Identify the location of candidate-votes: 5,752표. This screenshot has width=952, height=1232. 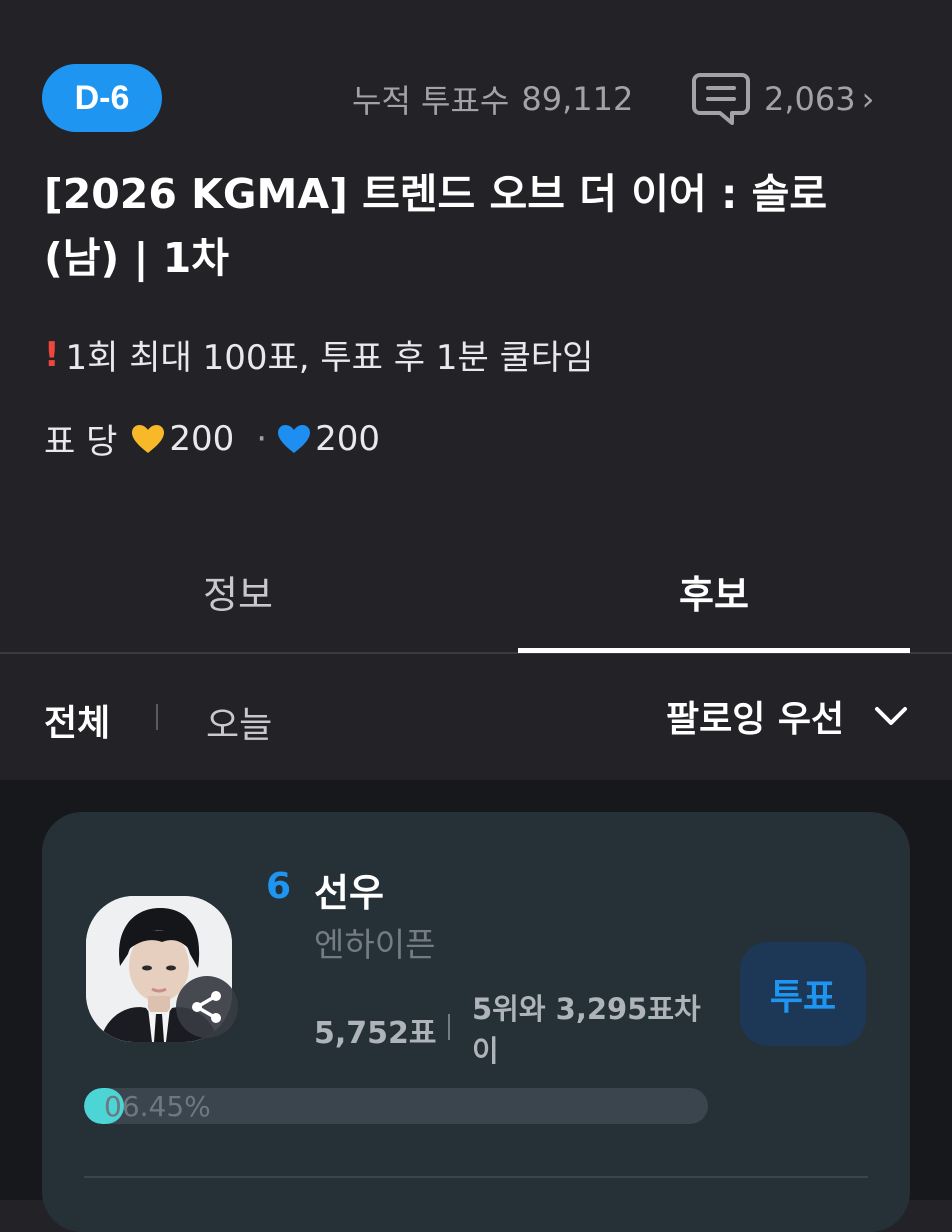
(375, 1033).